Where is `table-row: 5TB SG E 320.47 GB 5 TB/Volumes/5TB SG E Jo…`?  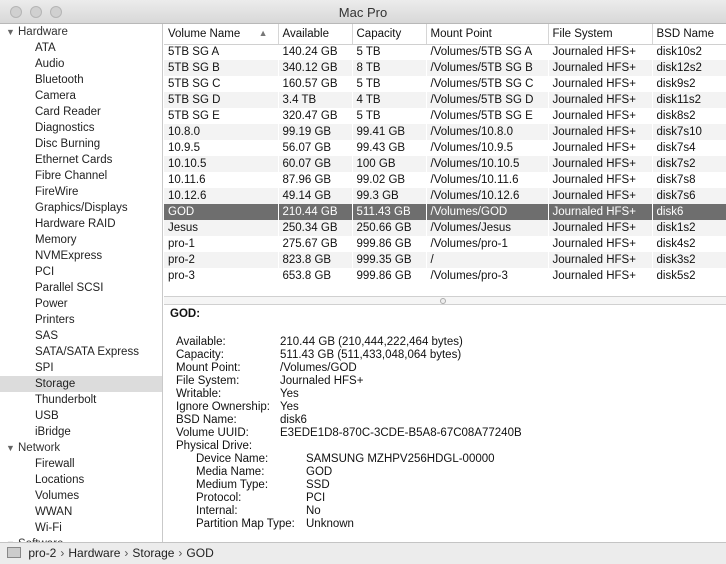 table-row: 5TB SG E 320.47 GB 5 TB/Volumes/5TB SG E Jo… is located at coordinates (445, 116).